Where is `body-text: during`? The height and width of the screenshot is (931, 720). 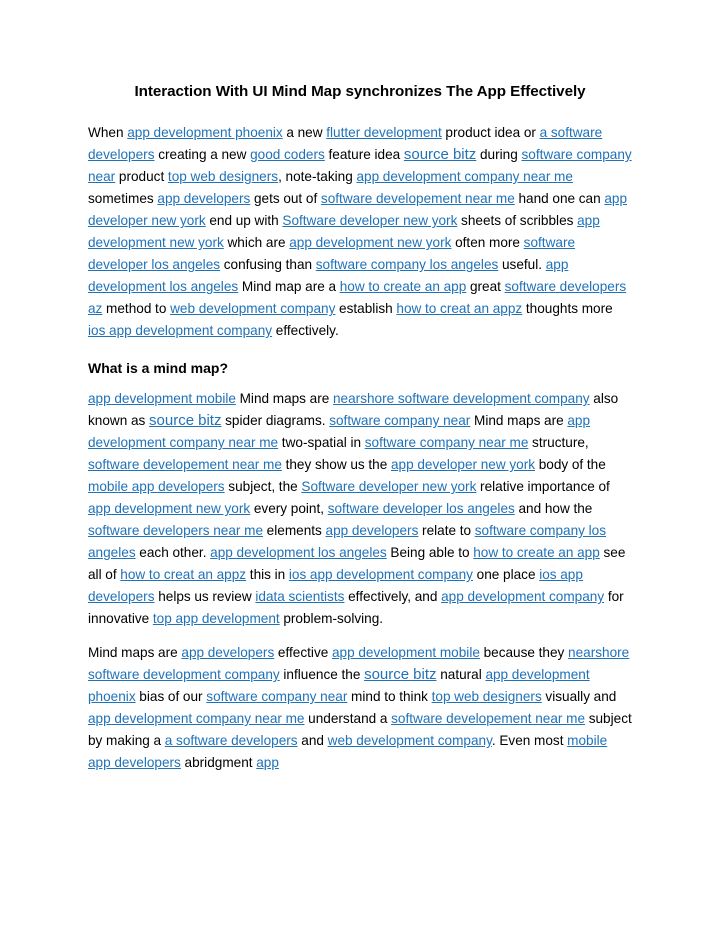 body-text: during is located at coordinates (499, 154).